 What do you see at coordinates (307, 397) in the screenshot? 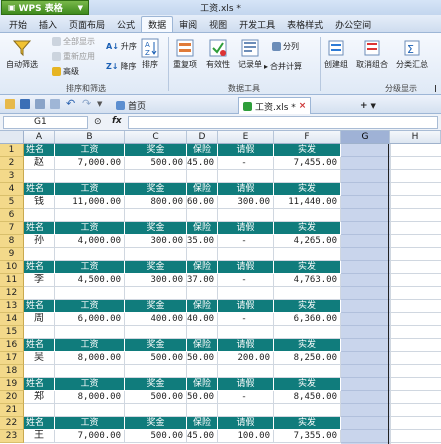
I see `value-cell: 8,450.00` at bounding box center [307, 397].